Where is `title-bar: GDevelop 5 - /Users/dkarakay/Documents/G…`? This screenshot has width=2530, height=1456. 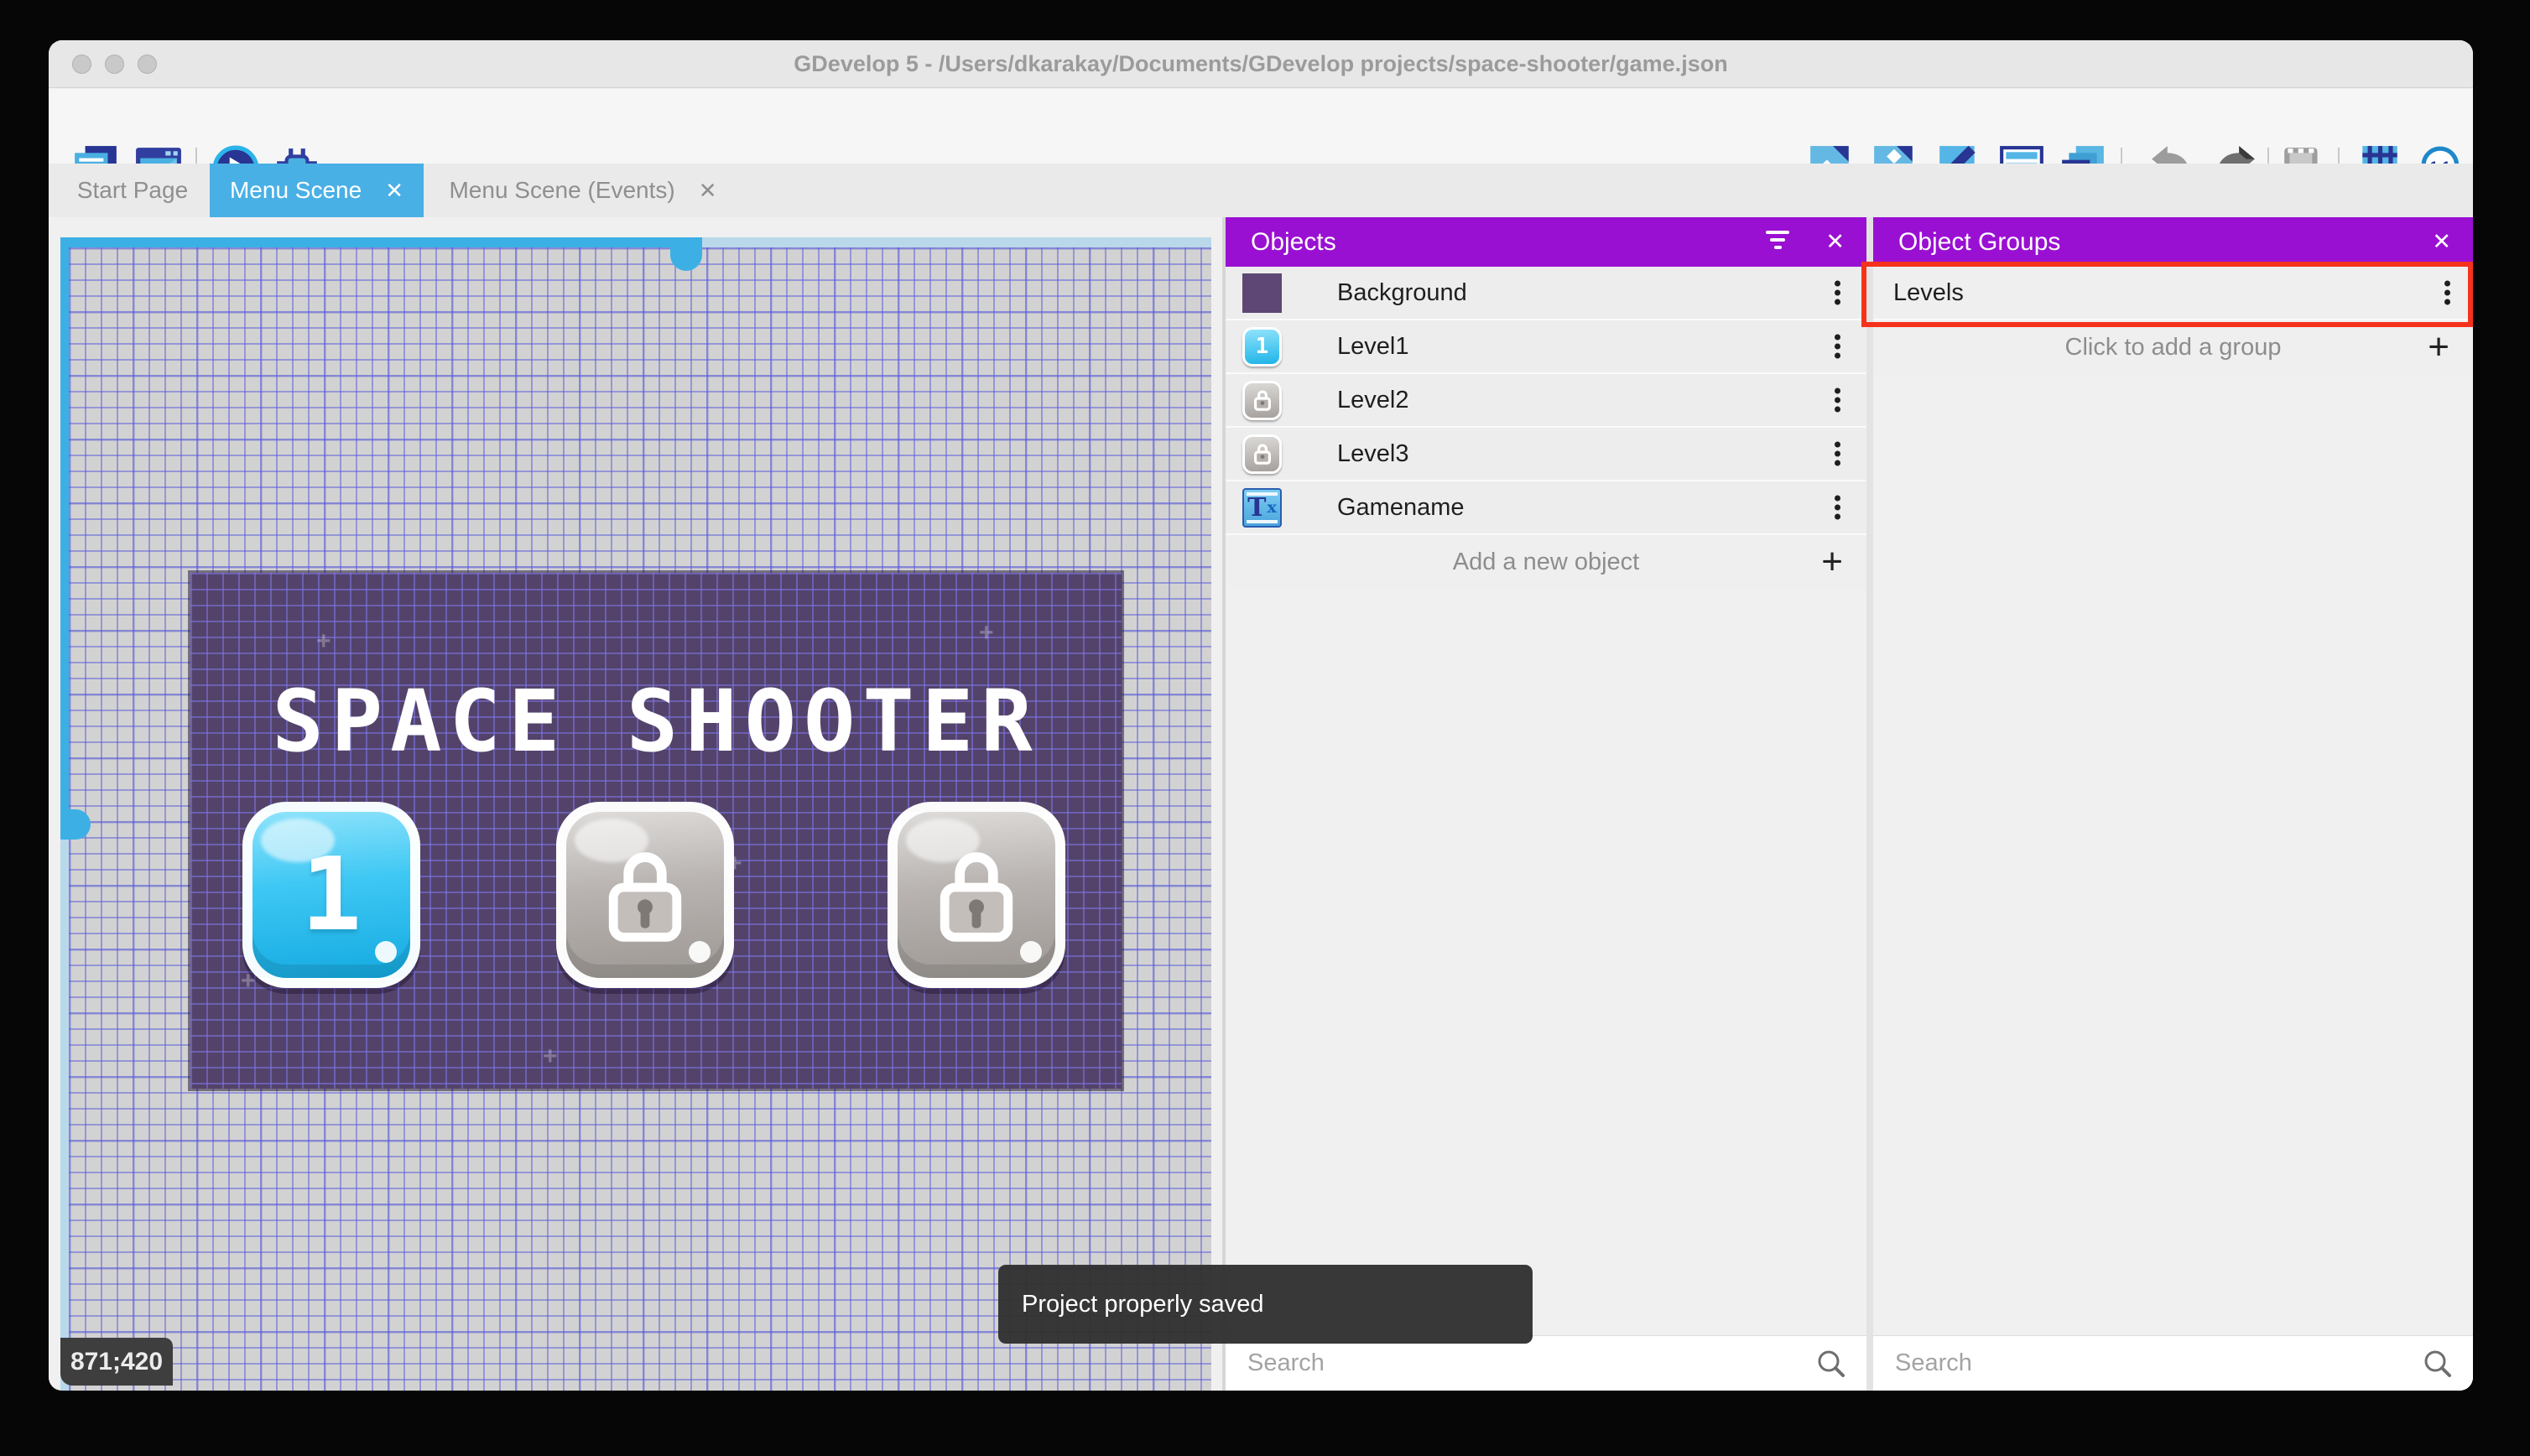 title-bar: GDevelop 5 - /Users/dkarakay/Documents/G… is located at coordinates (1261, 64).